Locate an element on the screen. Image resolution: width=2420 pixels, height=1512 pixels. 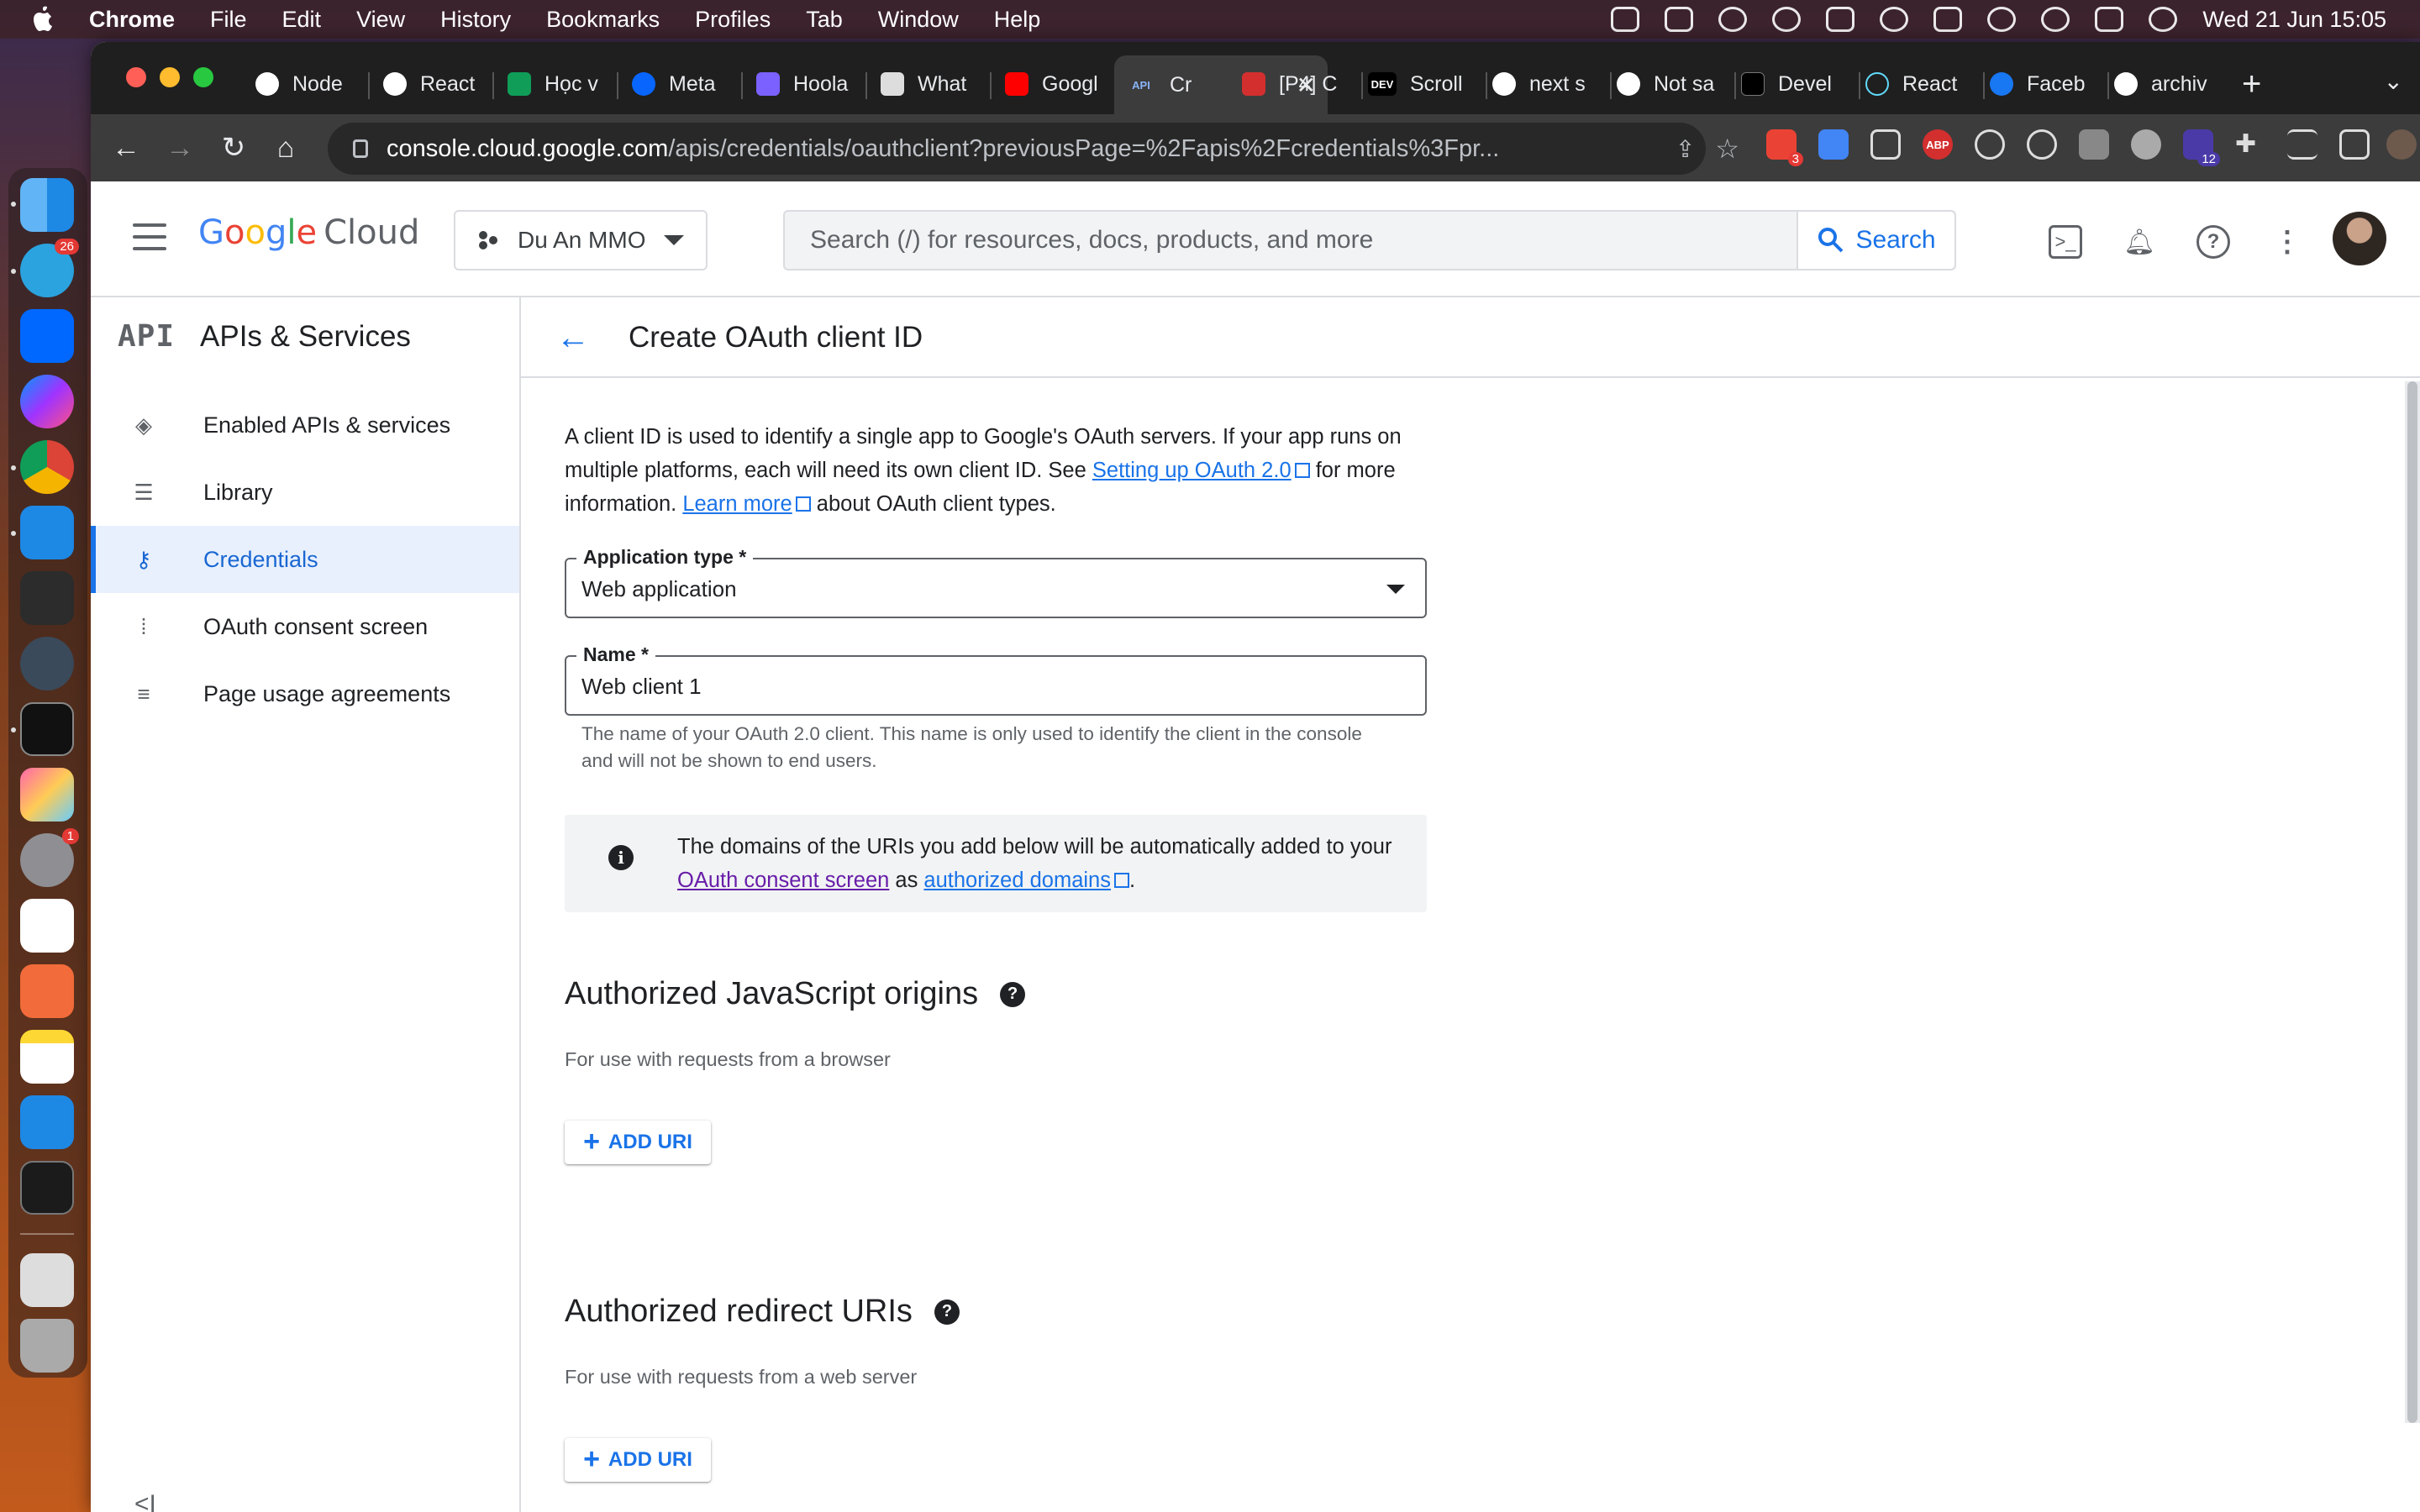
tab-search-chevron-icon: ⌄ is located at coordinates (2393, 81).